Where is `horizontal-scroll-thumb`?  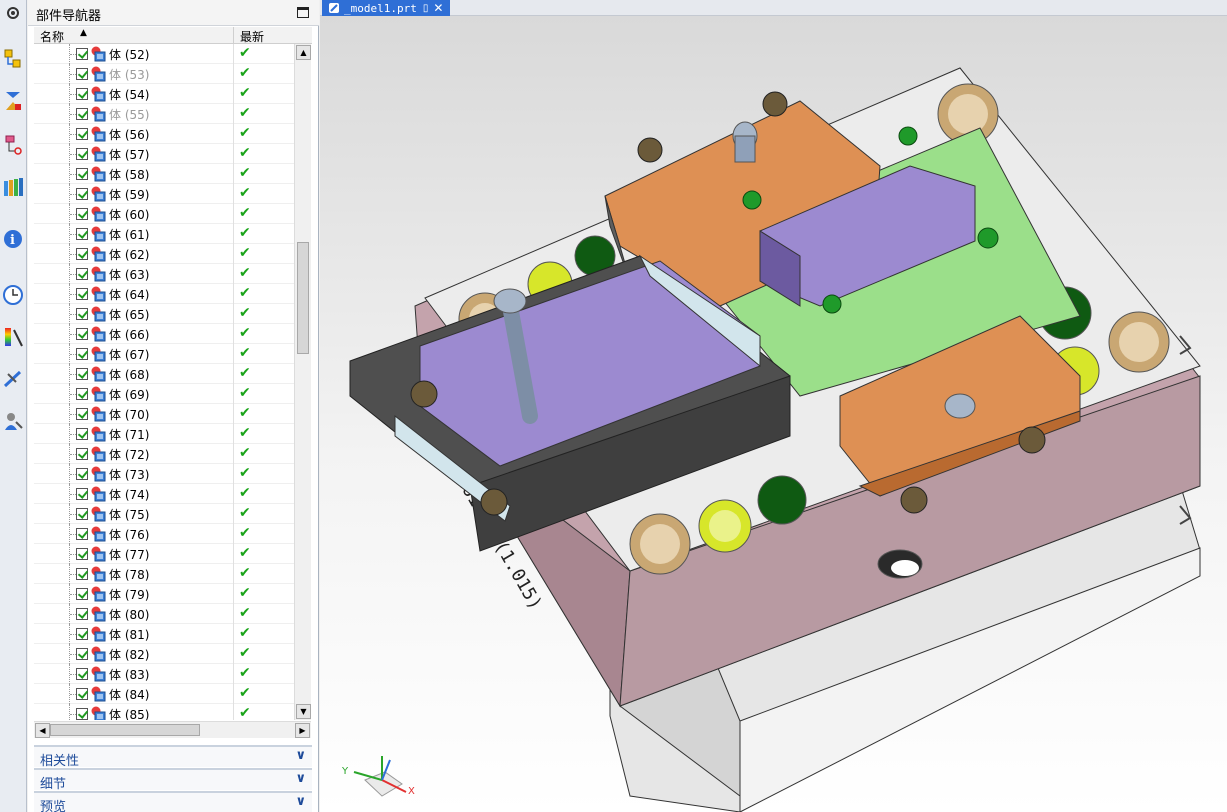 horizontal-scroll-thumb is located at coordinates (125, 730).